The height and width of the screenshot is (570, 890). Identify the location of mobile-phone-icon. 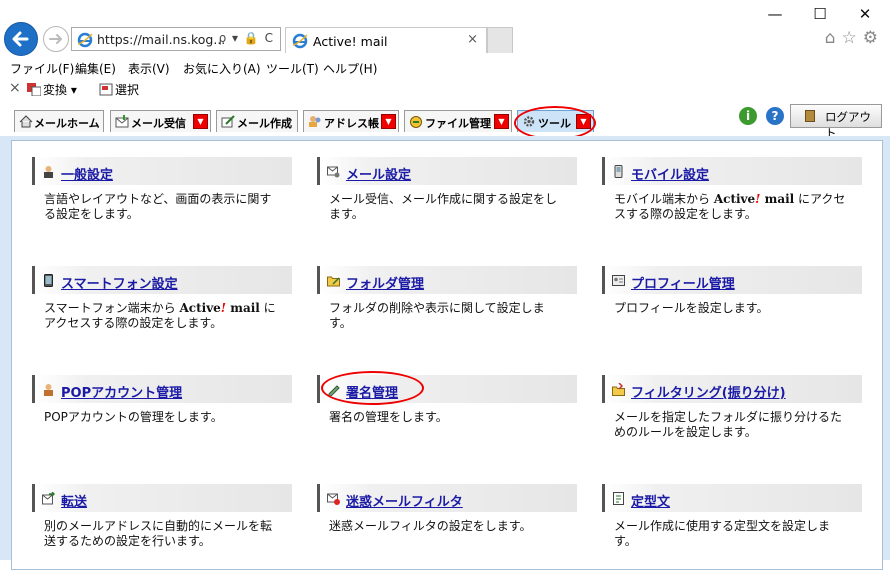
(618, 171).